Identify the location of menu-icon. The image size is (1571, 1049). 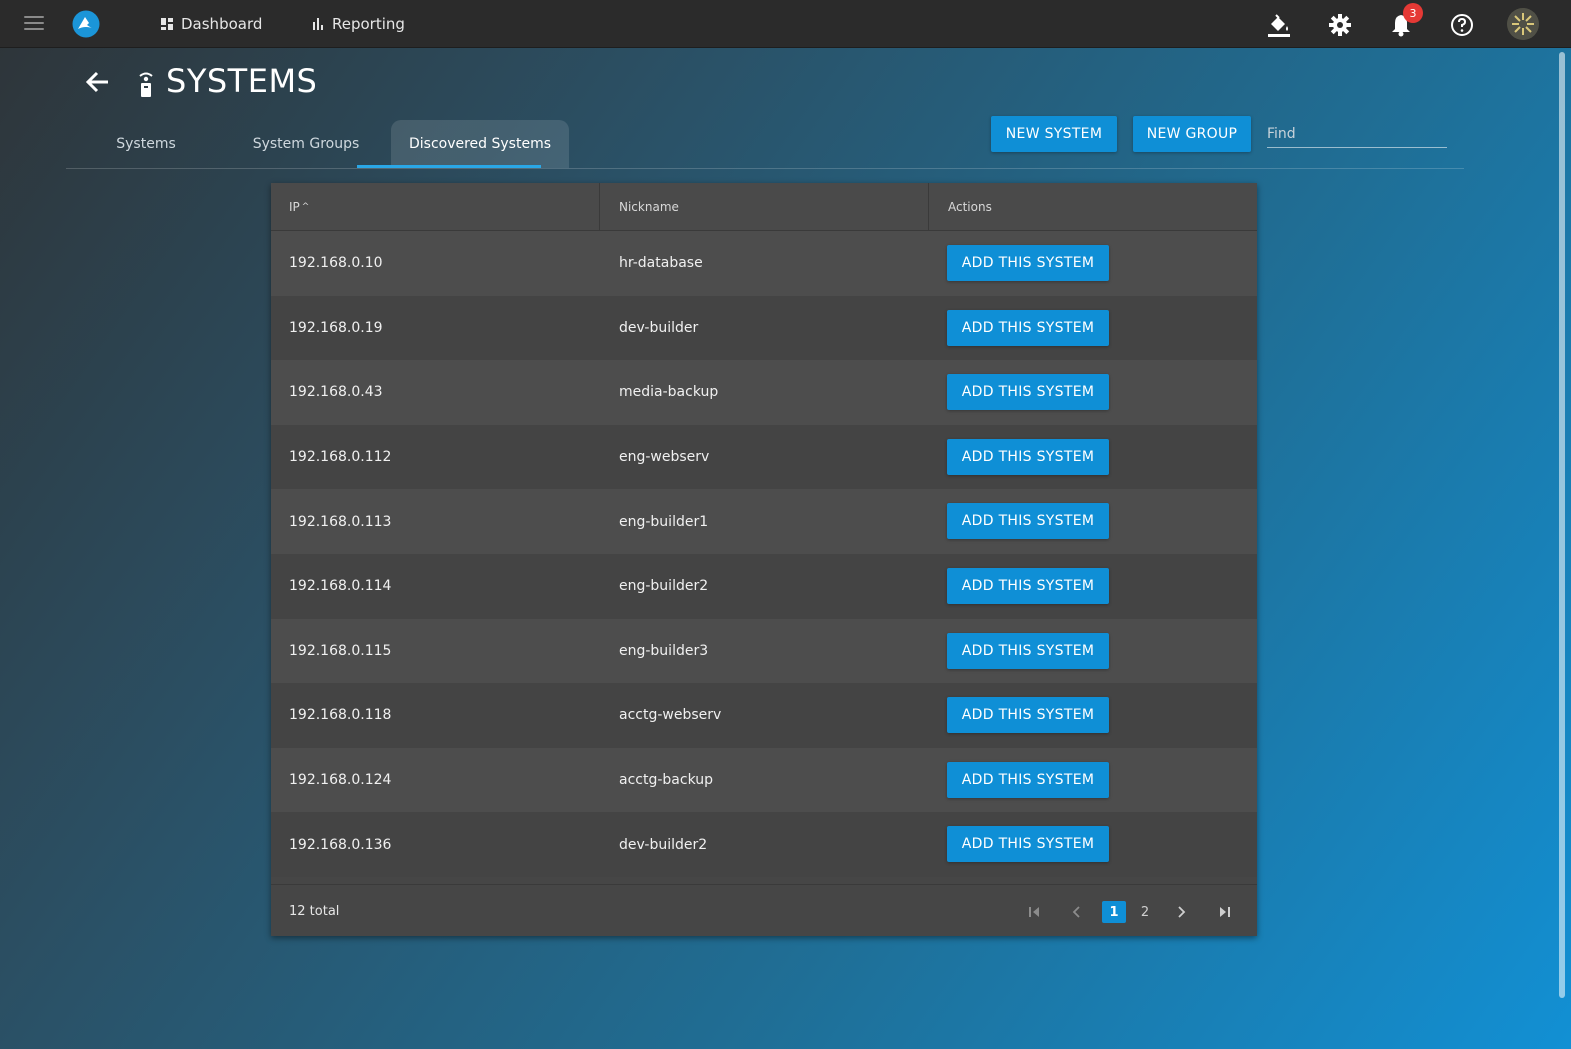
(34, 24).